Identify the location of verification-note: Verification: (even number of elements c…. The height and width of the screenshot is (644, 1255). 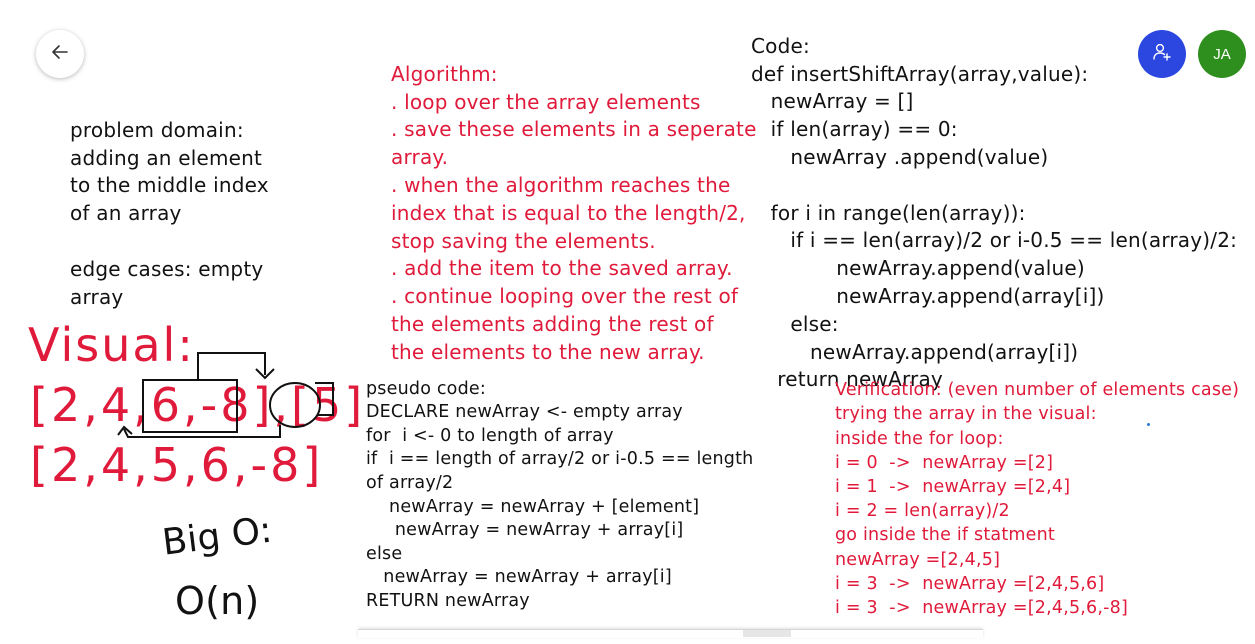
(1037, 499).